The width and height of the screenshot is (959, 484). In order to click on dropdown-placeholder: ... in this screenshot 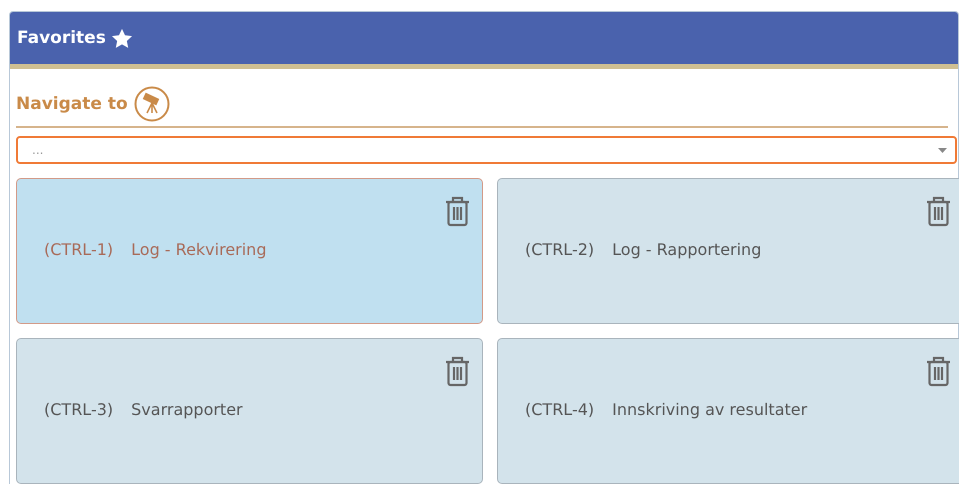, I will do `click(38, 150)`.